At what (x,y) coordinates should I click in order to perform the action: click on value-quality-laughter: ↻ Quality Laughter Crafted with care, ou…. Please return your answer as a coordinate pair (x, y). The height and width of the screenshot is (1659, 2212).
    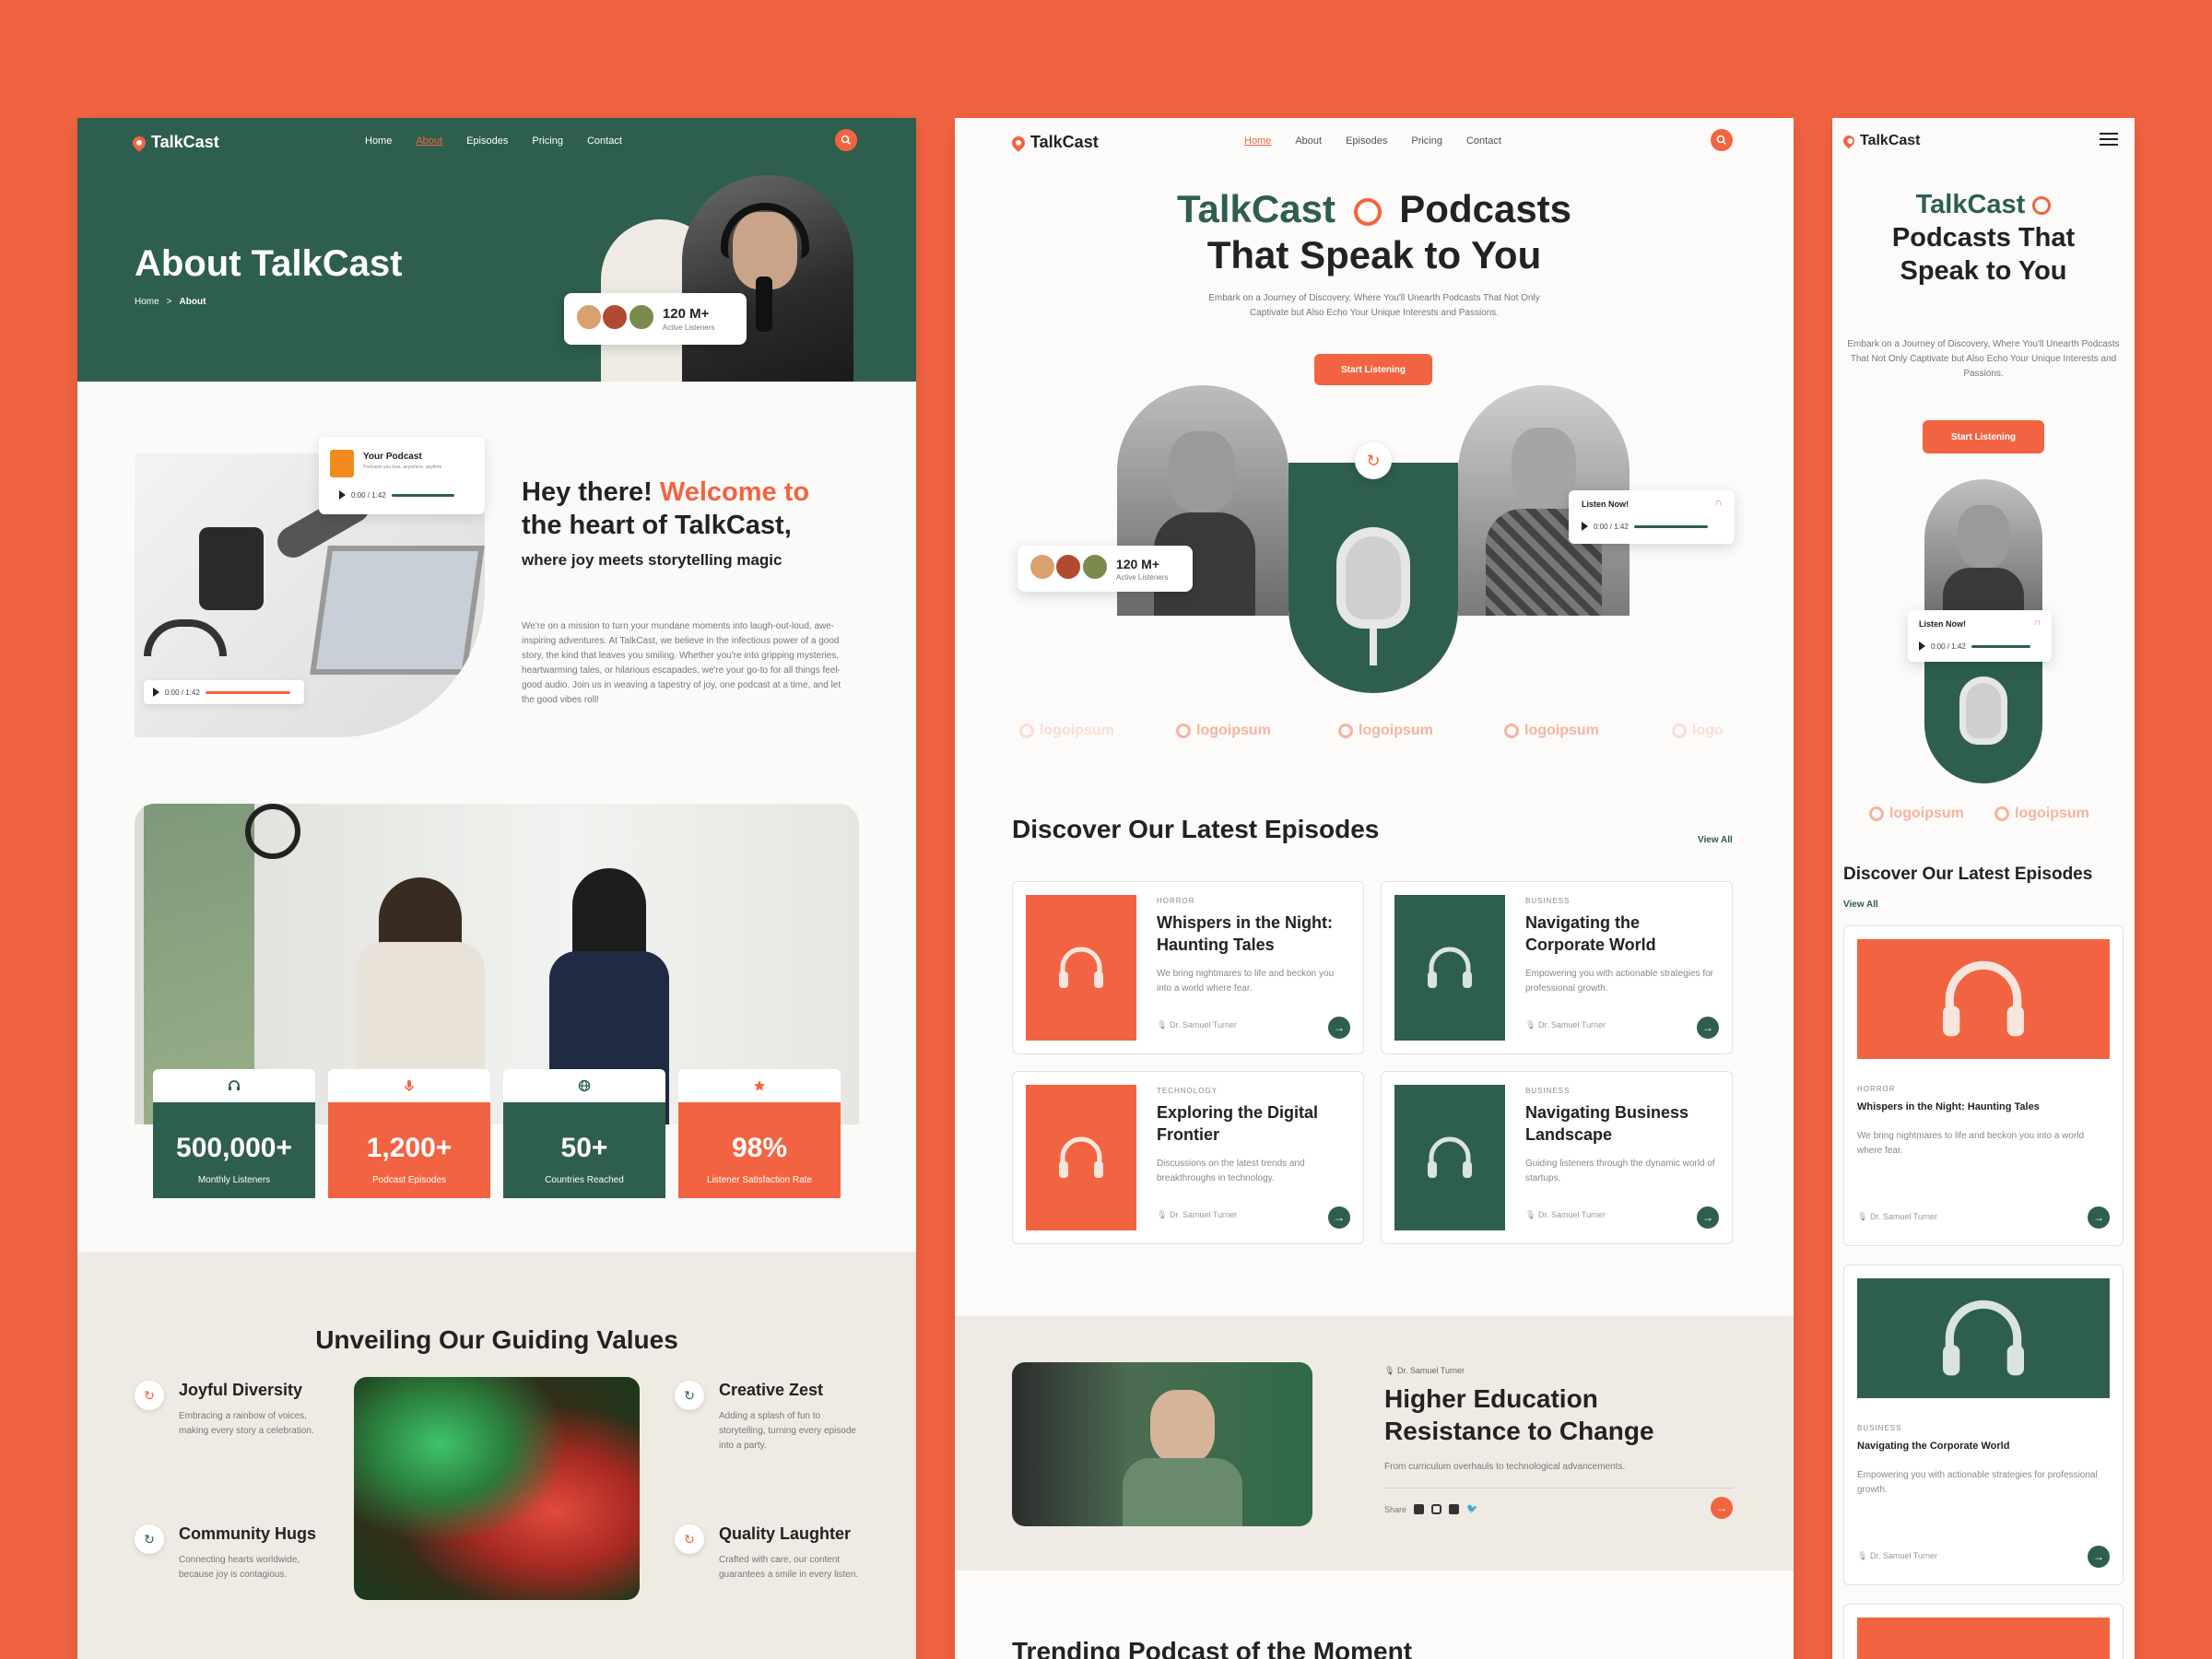
    Looking at the image, I should click on (771, 1553).